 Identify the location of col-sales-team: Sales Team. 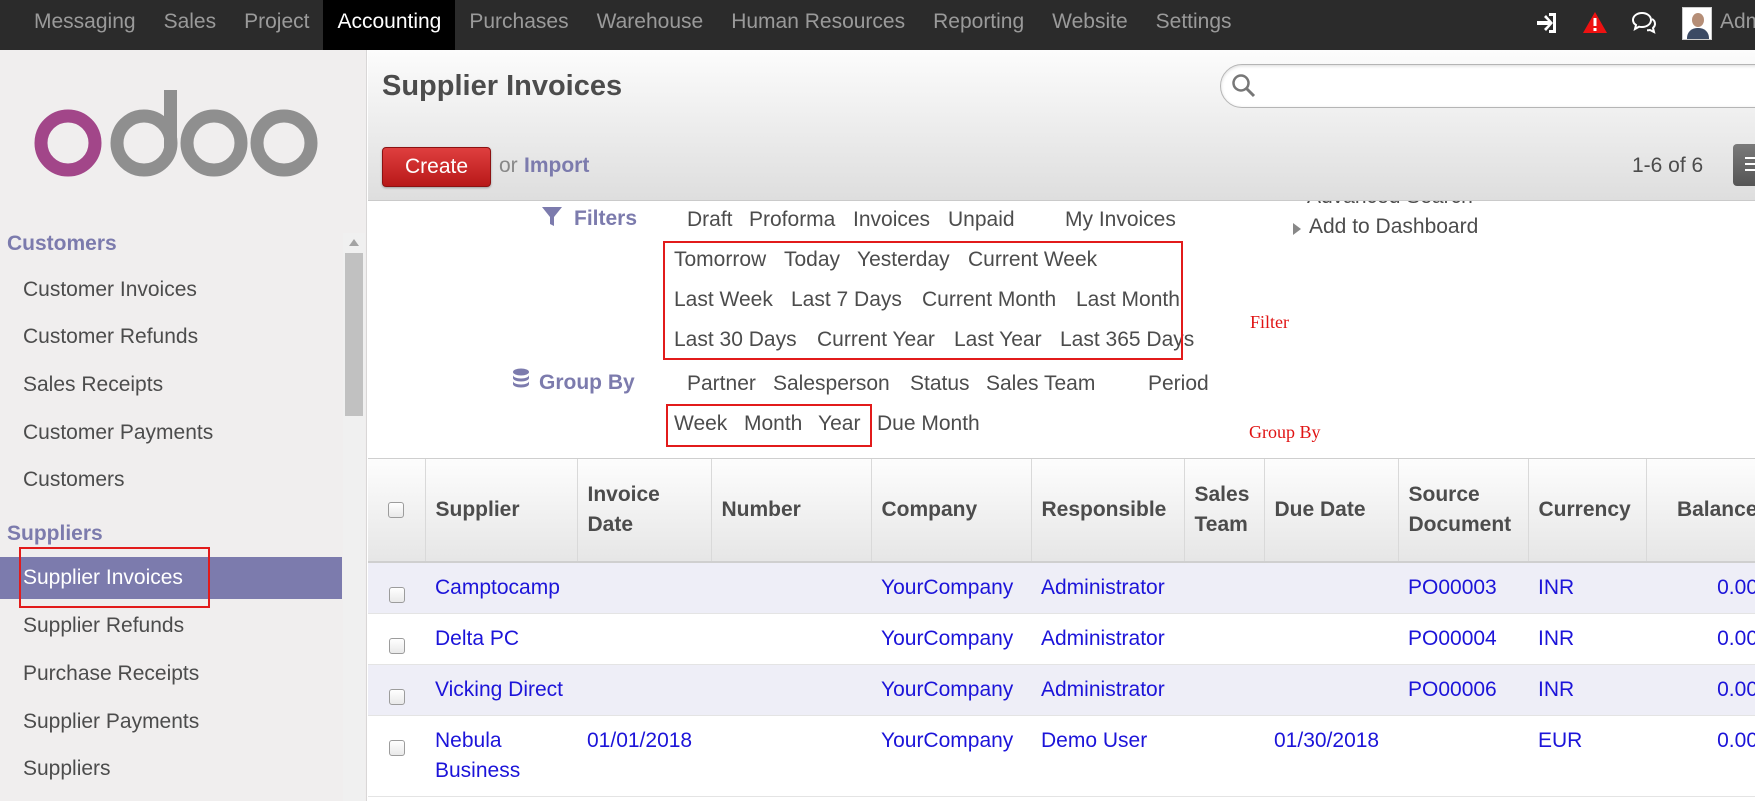
(1224, 511).